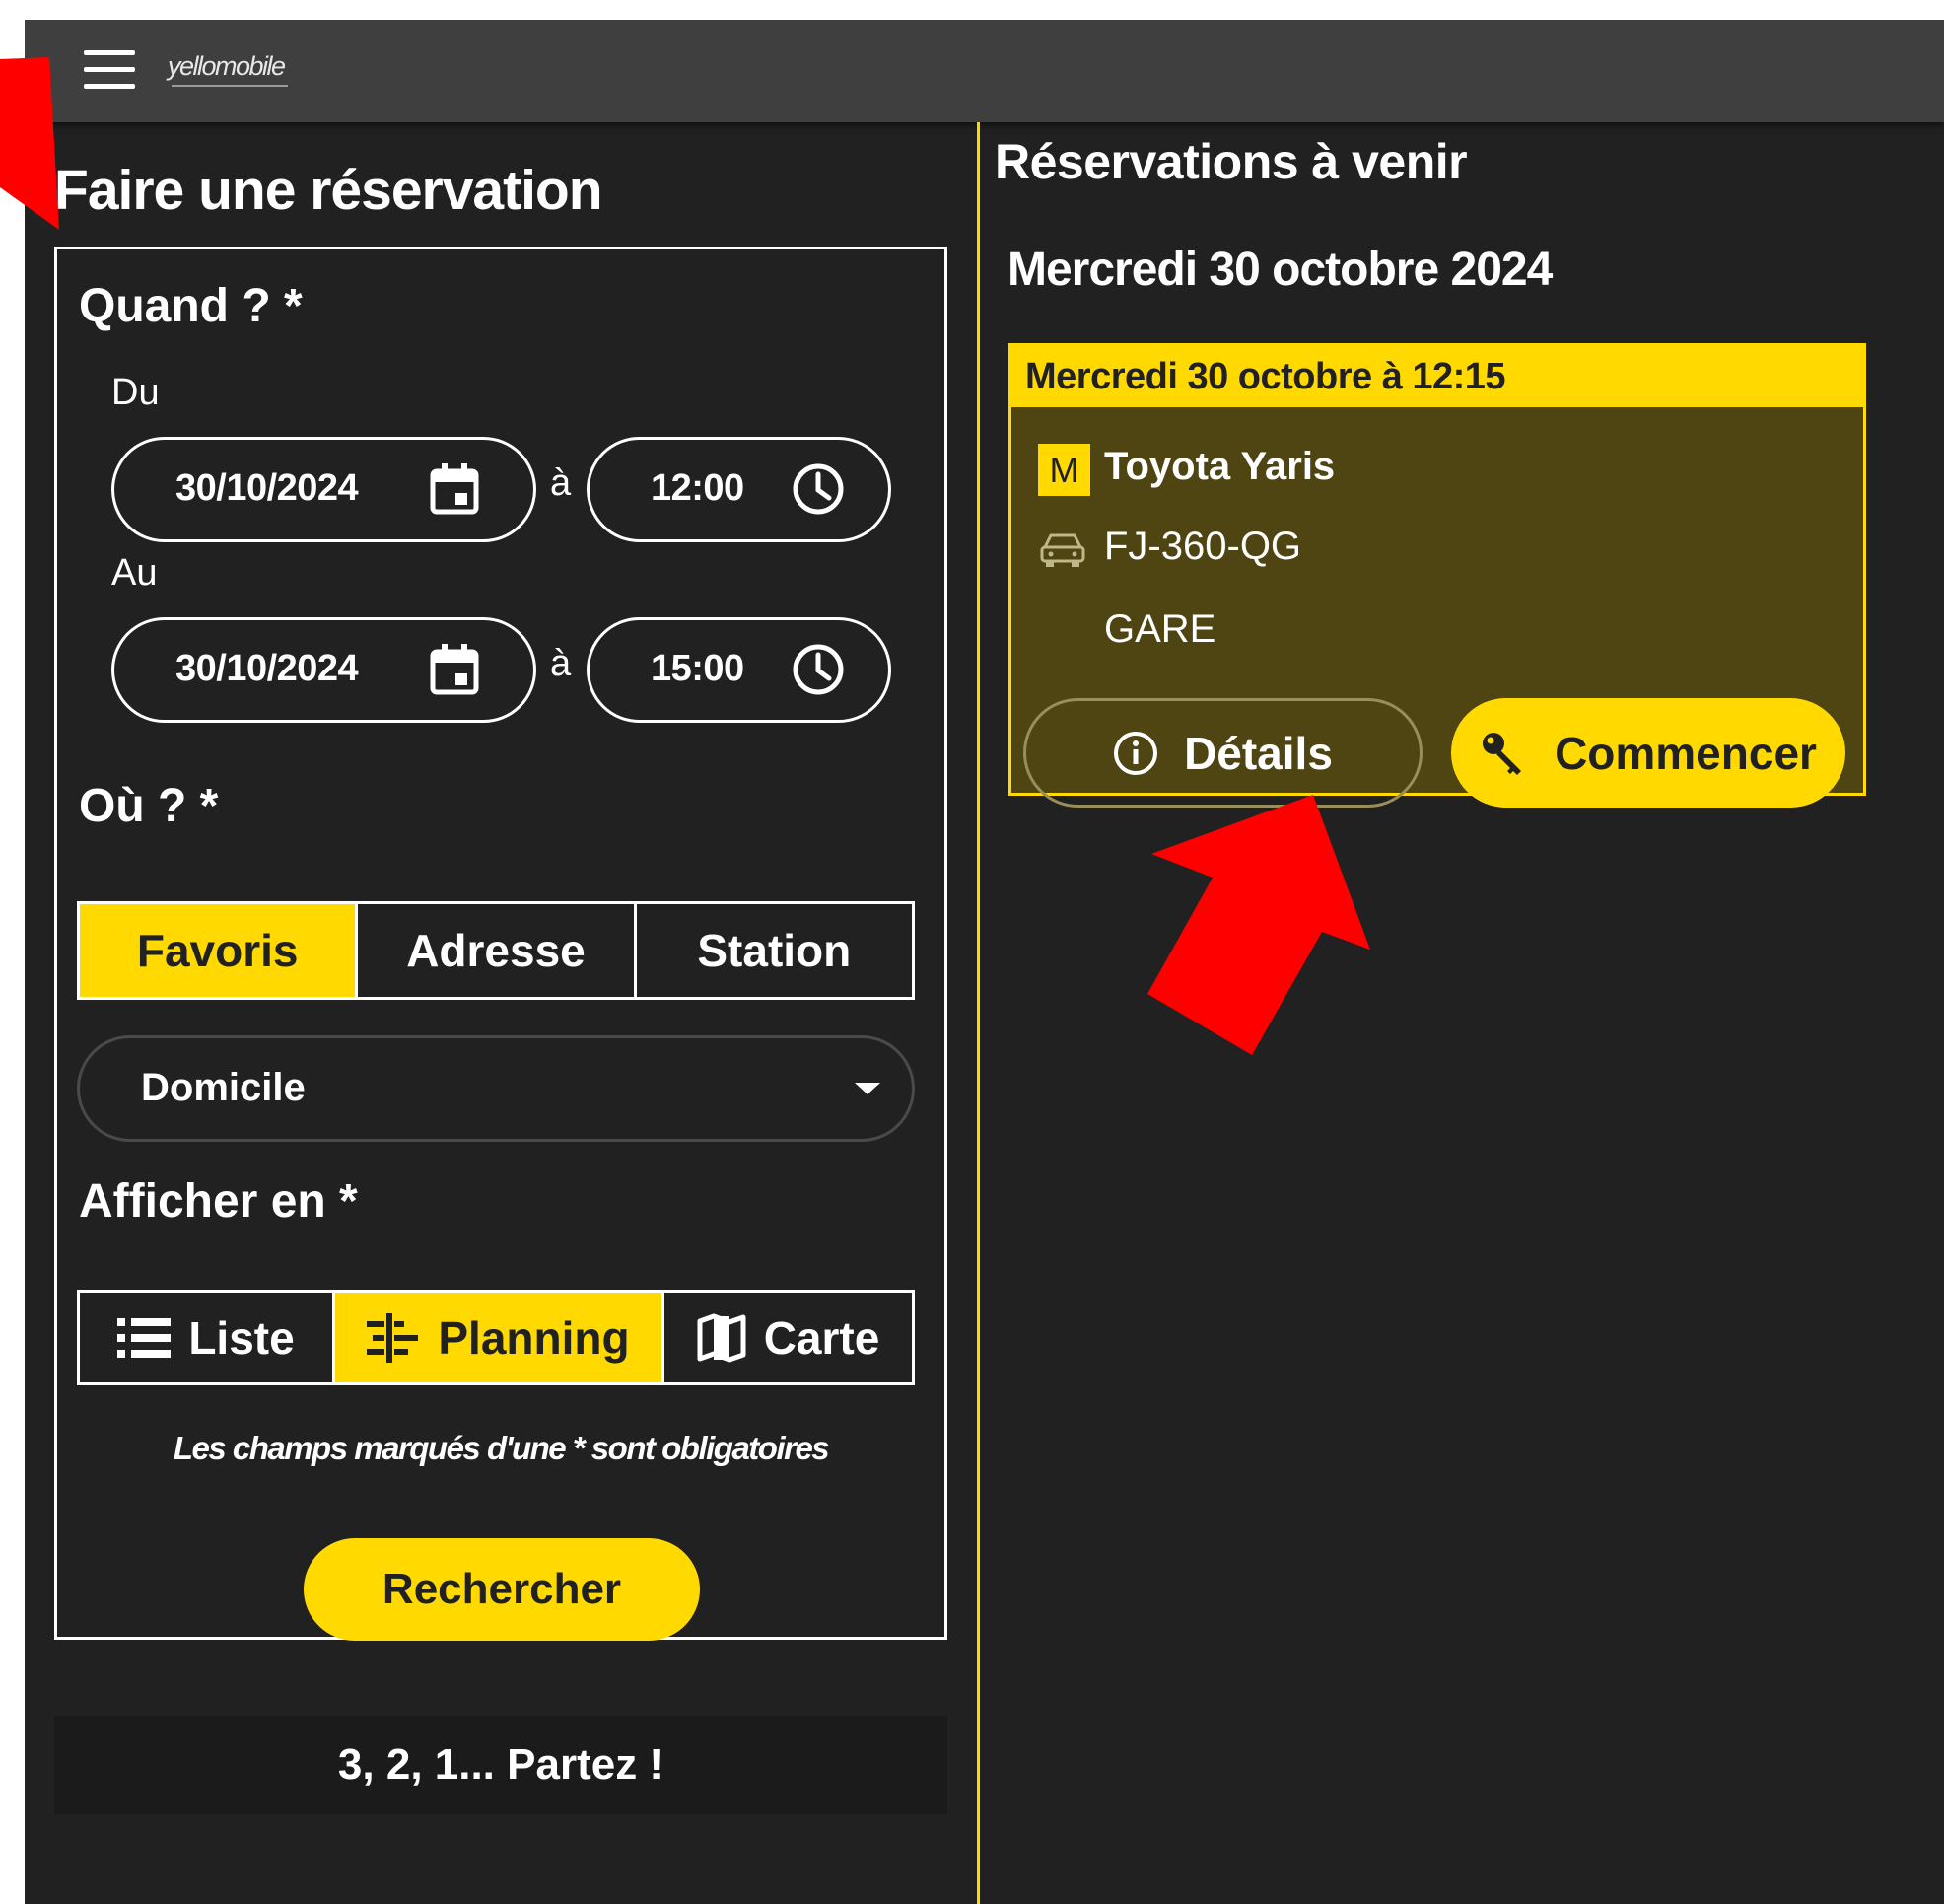 This screenshot has height=1904, width=1944. I want to click on booking-title: Faire une réservation, so click(328, 190).